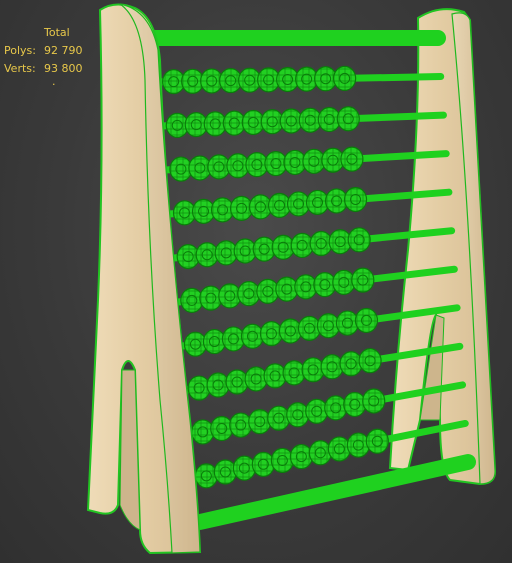 This screenshot has height=563, width=512. Describe the element at coordinates (54, 81) in the screenshot. I see `stats-marker: .` at that location.